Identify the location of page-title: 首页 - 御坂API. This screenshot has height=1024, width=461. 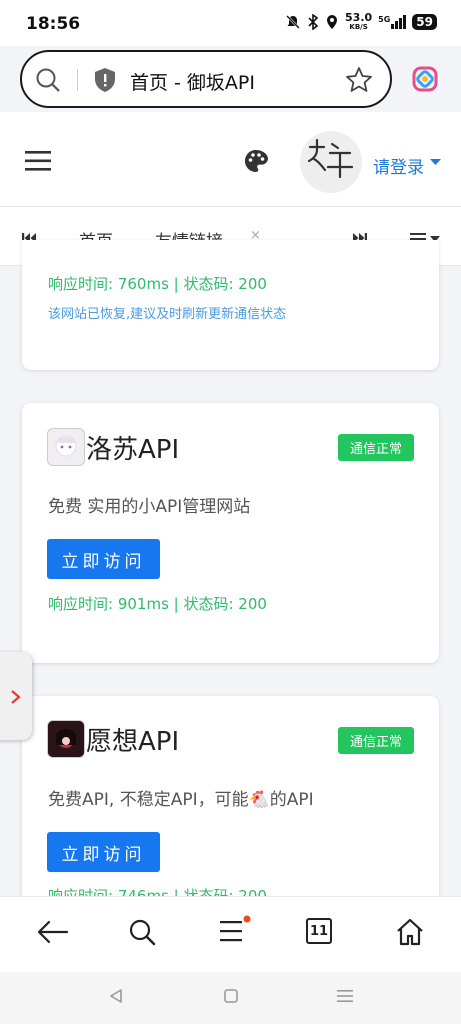
(192, 81).